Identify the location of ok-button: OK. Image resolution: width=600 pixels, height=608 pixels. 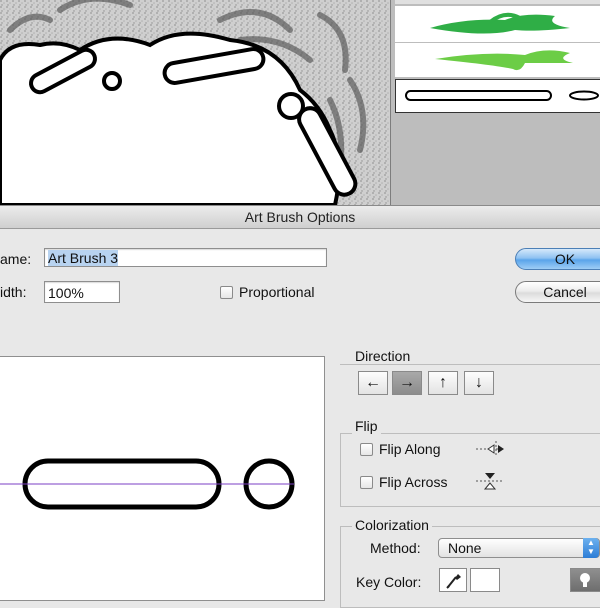
(557, 259).